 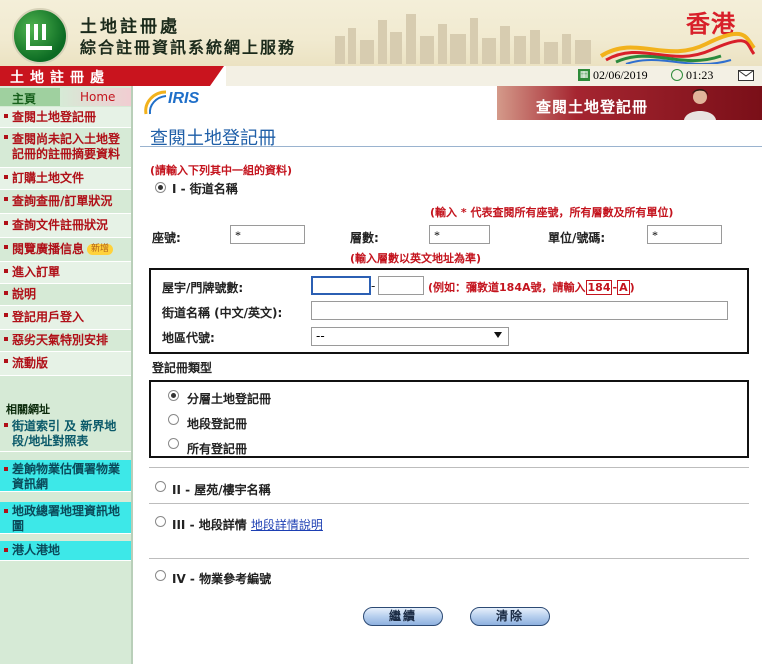 I want to click on related-link-label: 街道索引 及 新界地段/地址對照表, so click(x=64, y=433).